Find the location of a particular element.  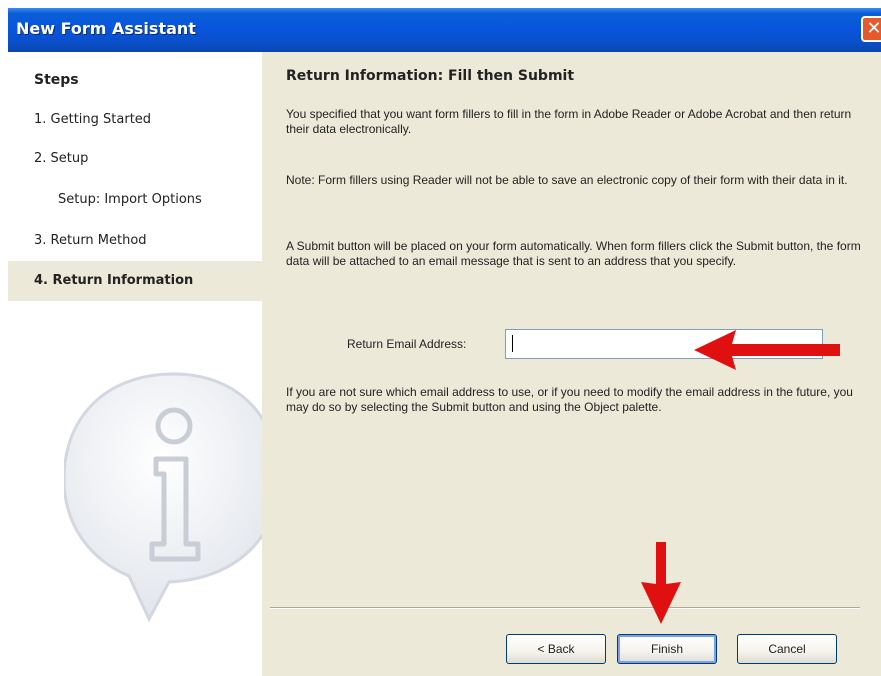

step-getting-started: 1. Getting Started is located at coordinates (93, 119).